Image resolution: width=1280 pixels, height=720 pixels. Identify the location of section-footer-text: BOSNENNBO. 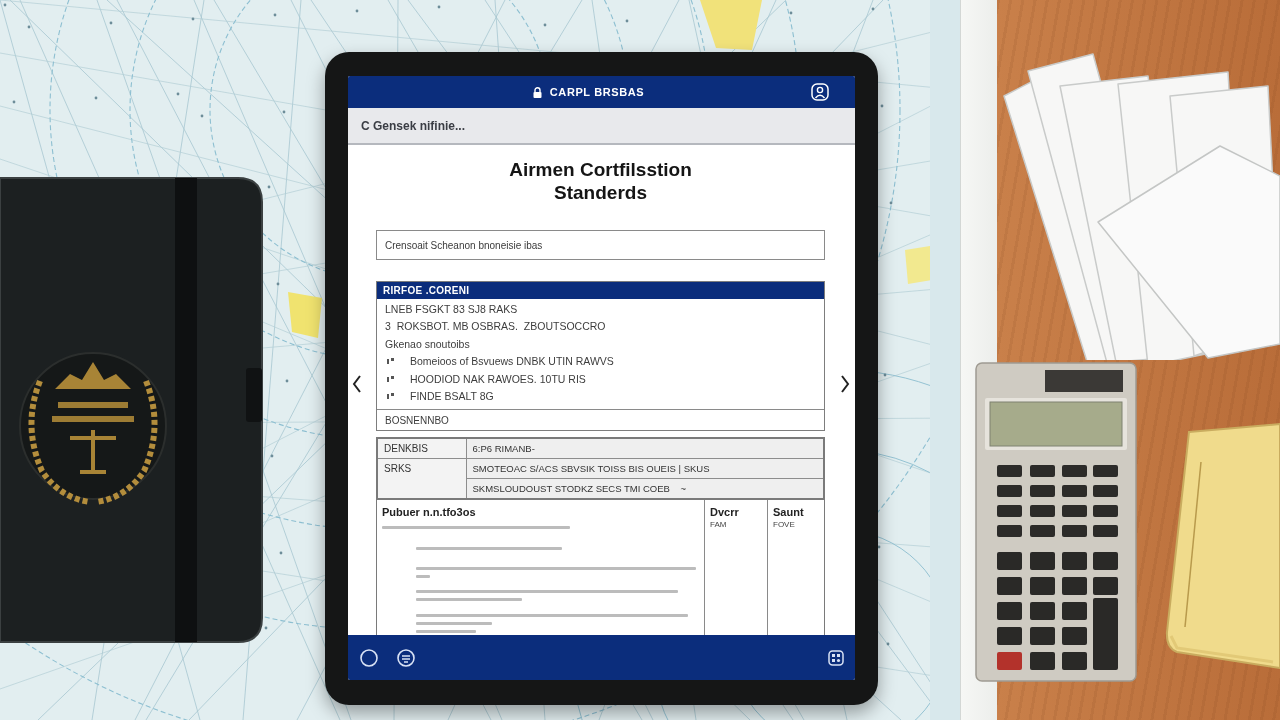
(417, 420).